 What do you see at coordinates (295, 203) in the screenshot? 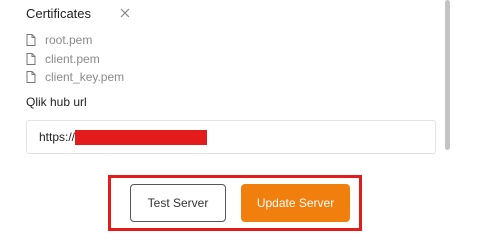
I see `update-server-button: Update Server` at bounding box center [295, 203].